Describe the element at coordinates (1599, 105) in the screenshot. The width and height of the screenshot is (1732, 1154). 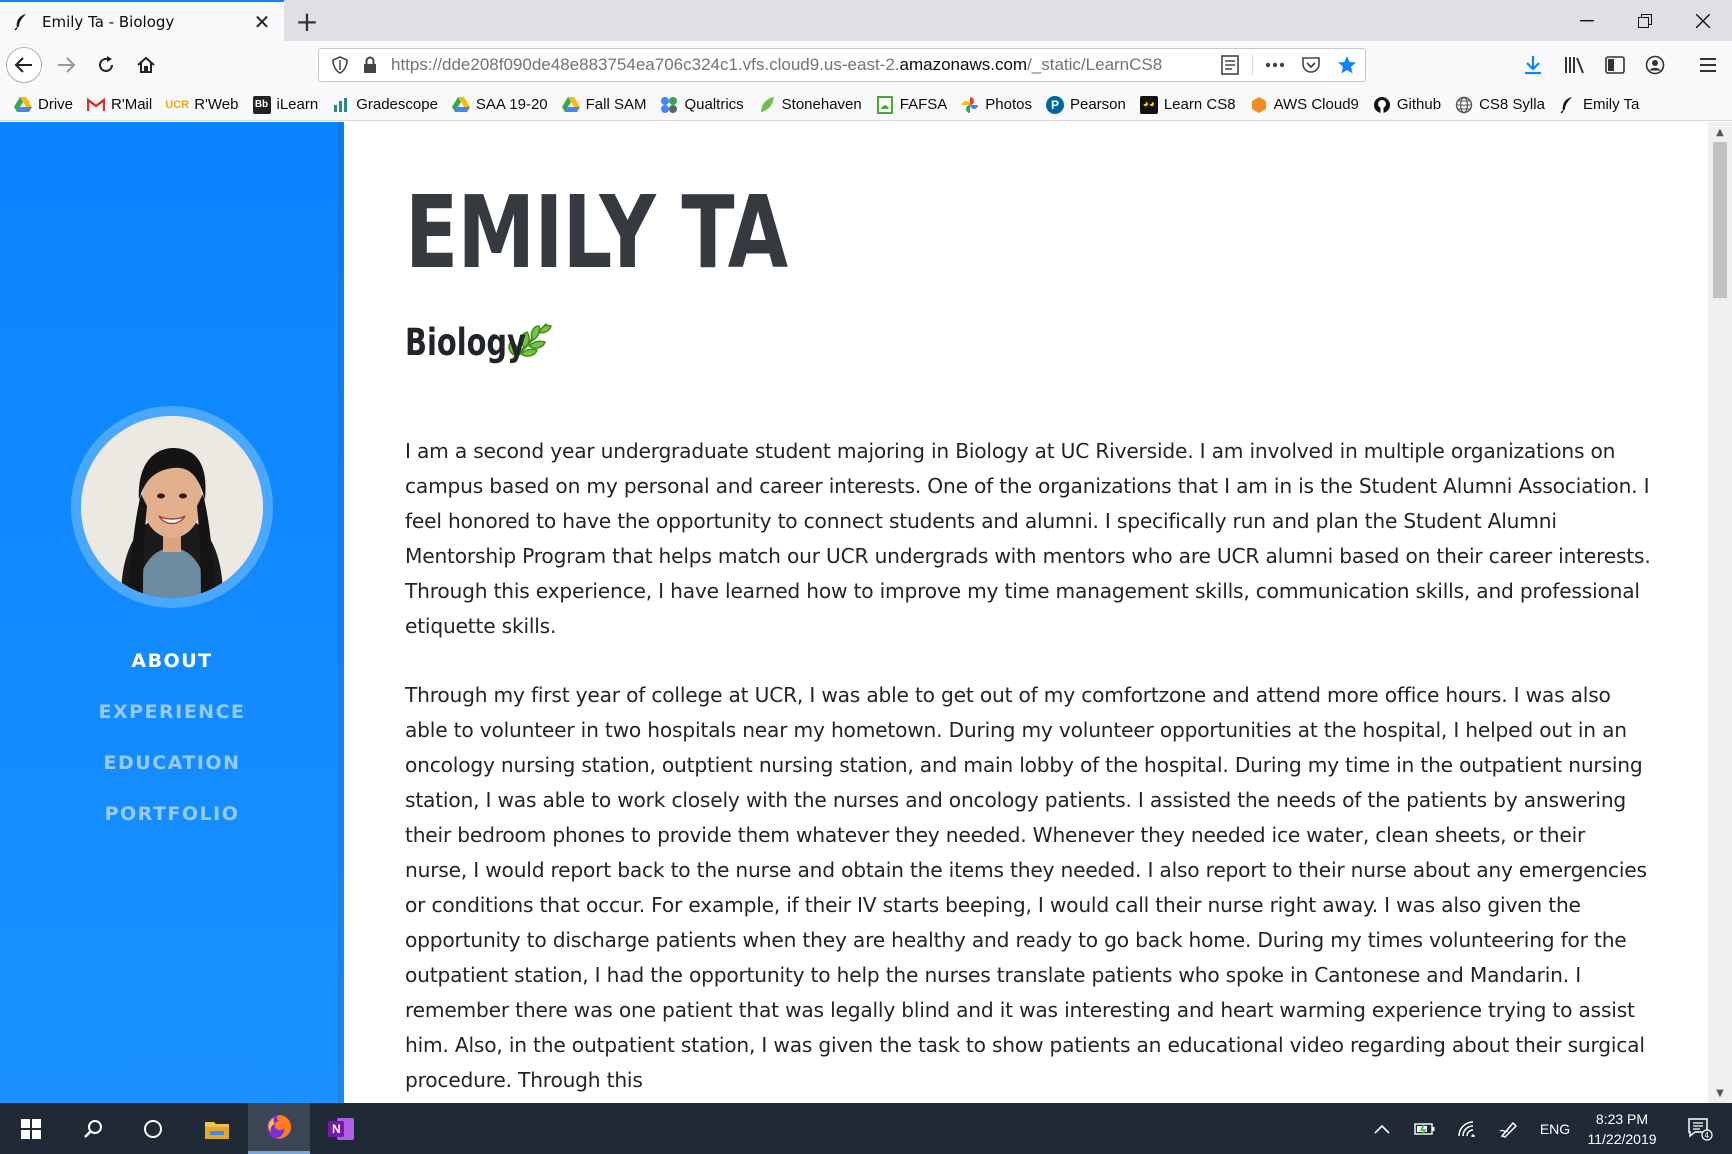
I see `bookmark-emily-ta: Emily Ta` at that location.